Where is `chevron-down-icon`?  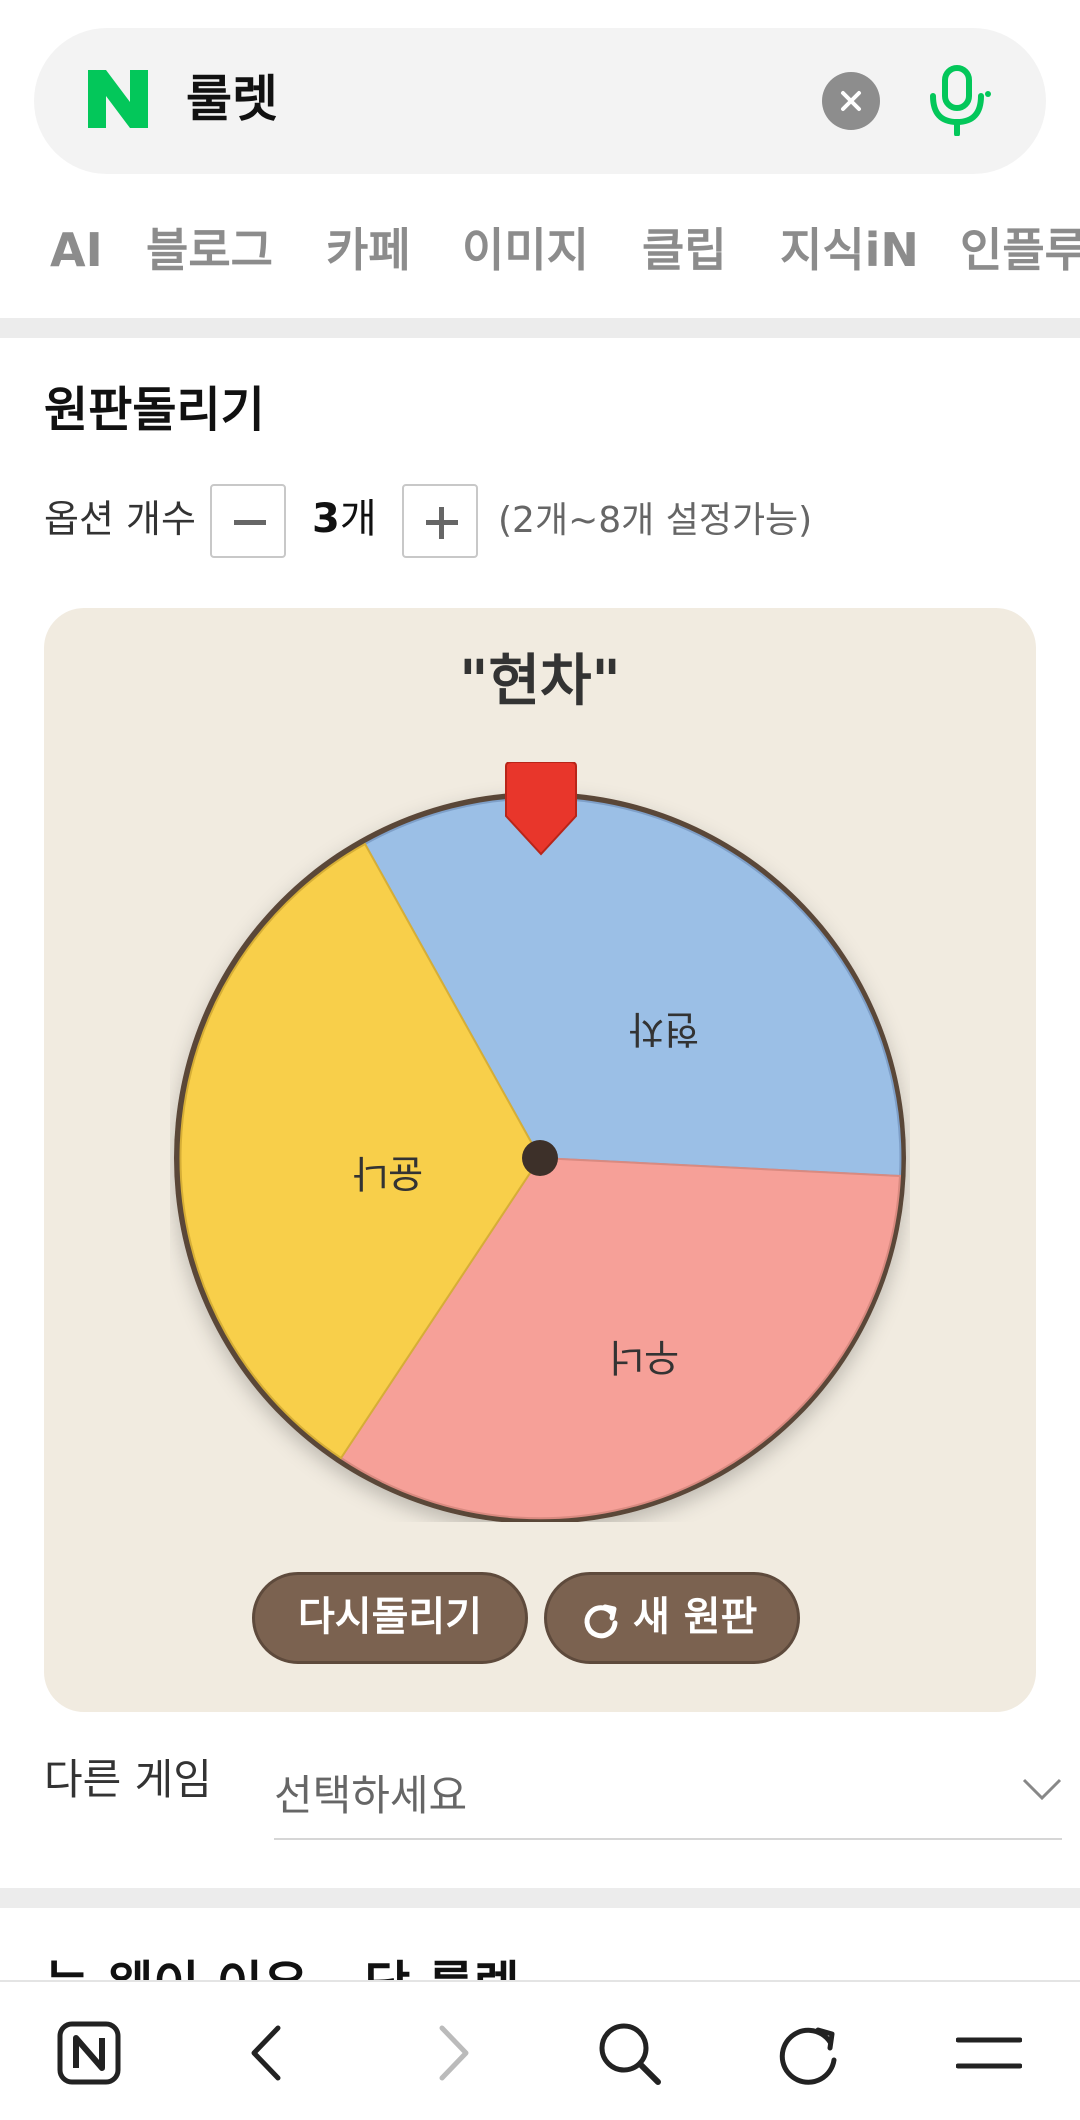
chevron-down-icon is located at coordinates (1042, 1789).